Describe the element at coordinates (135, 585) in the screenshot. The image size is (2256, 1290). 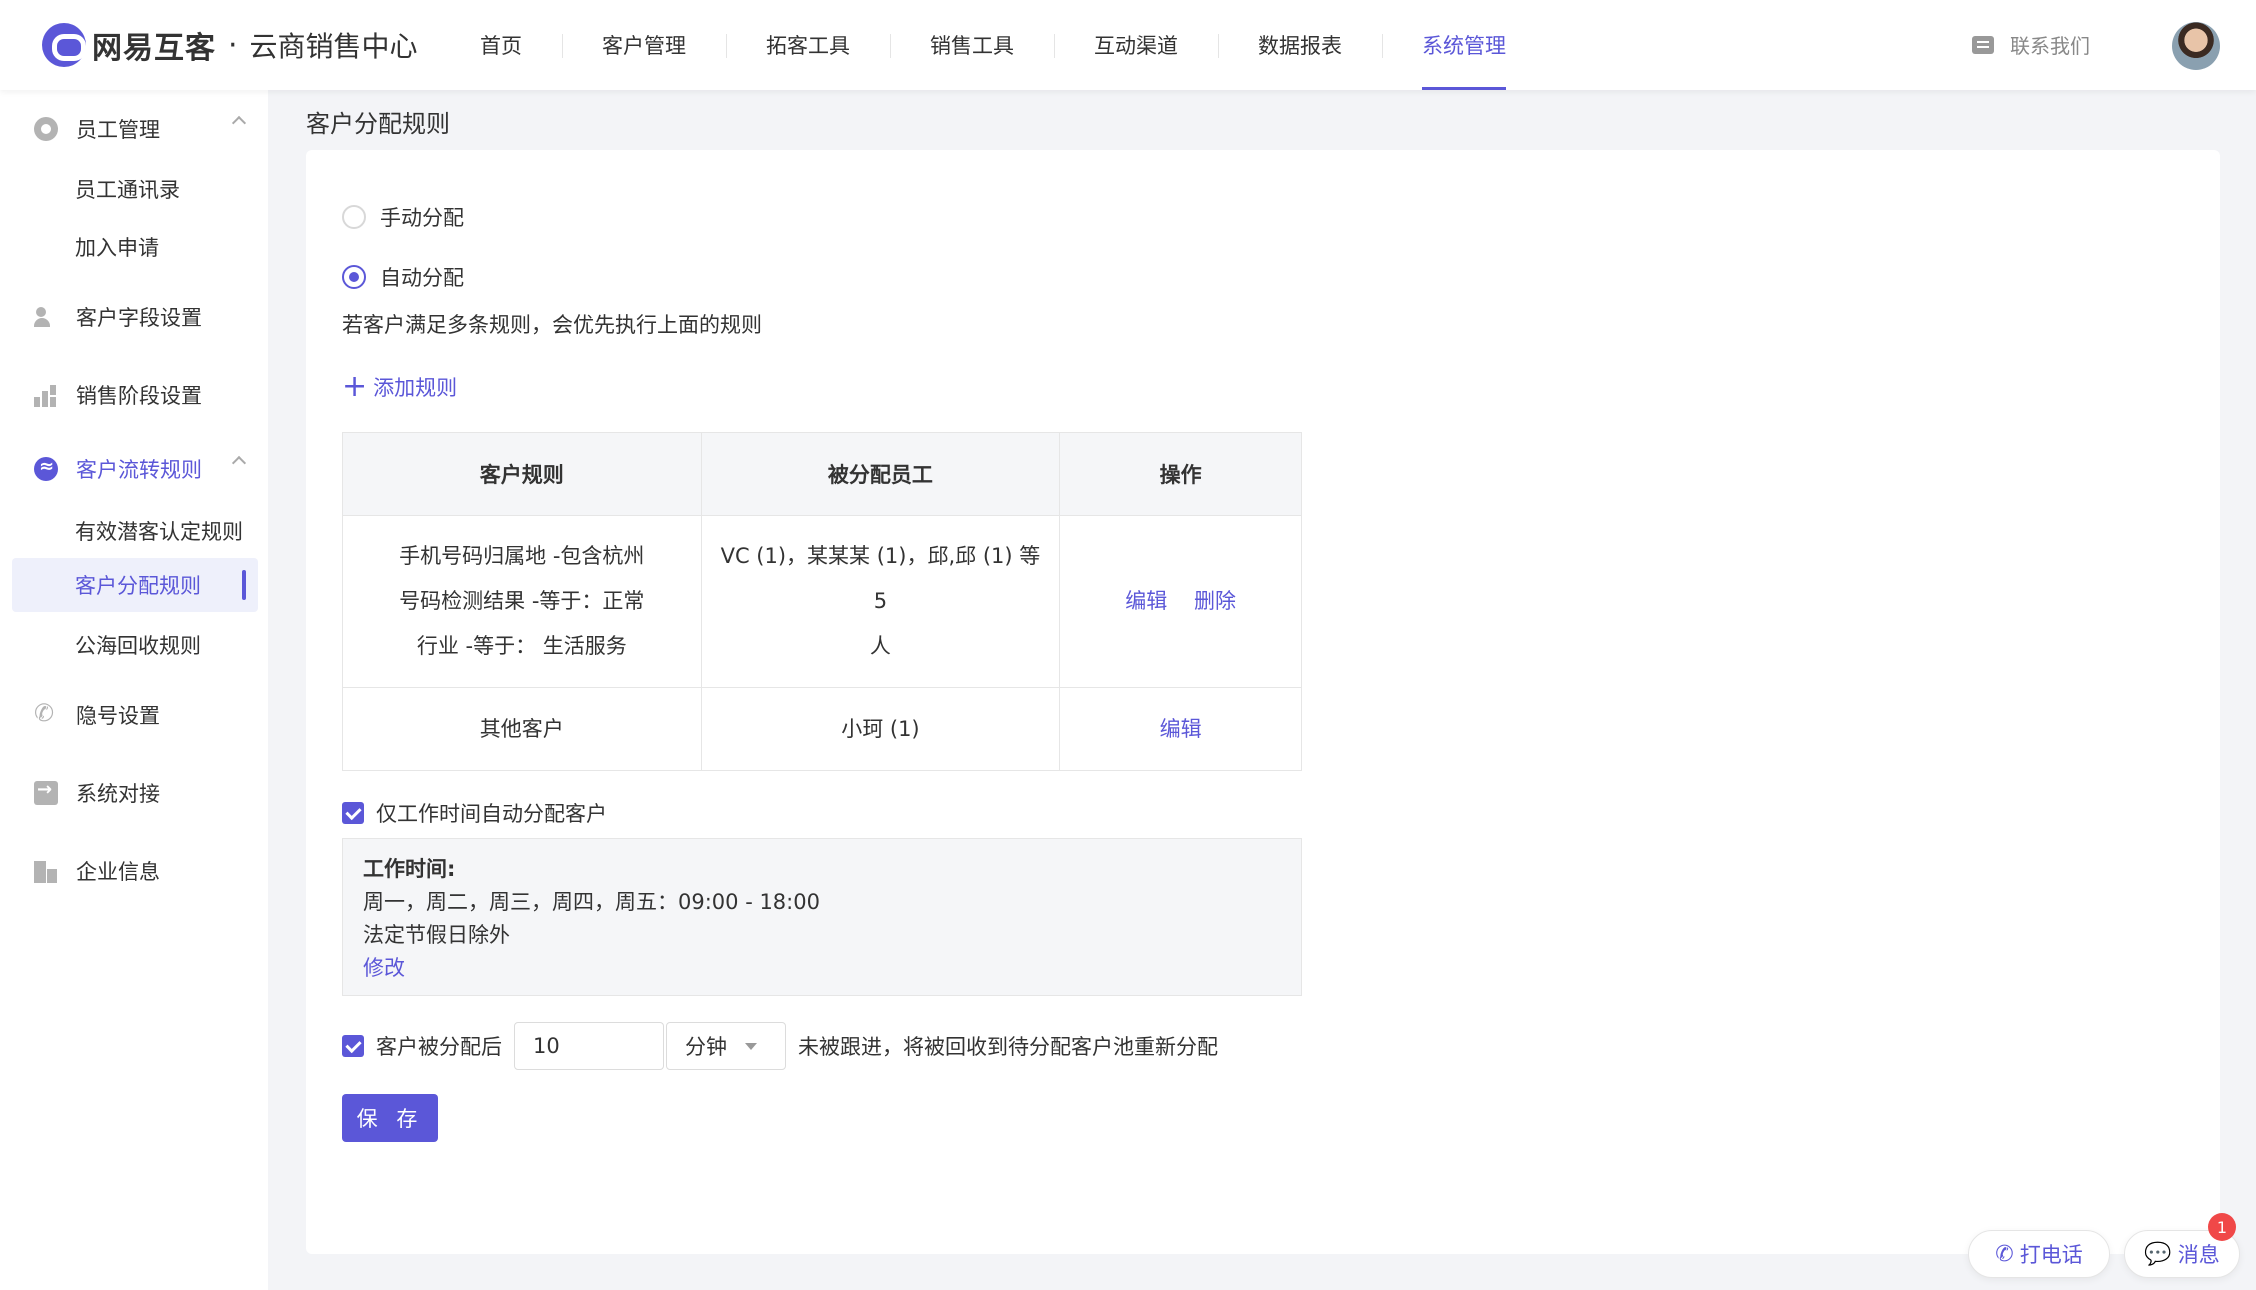
I see `sidebar-item-customer-assignment-rules: 客户分配规则` at that location.